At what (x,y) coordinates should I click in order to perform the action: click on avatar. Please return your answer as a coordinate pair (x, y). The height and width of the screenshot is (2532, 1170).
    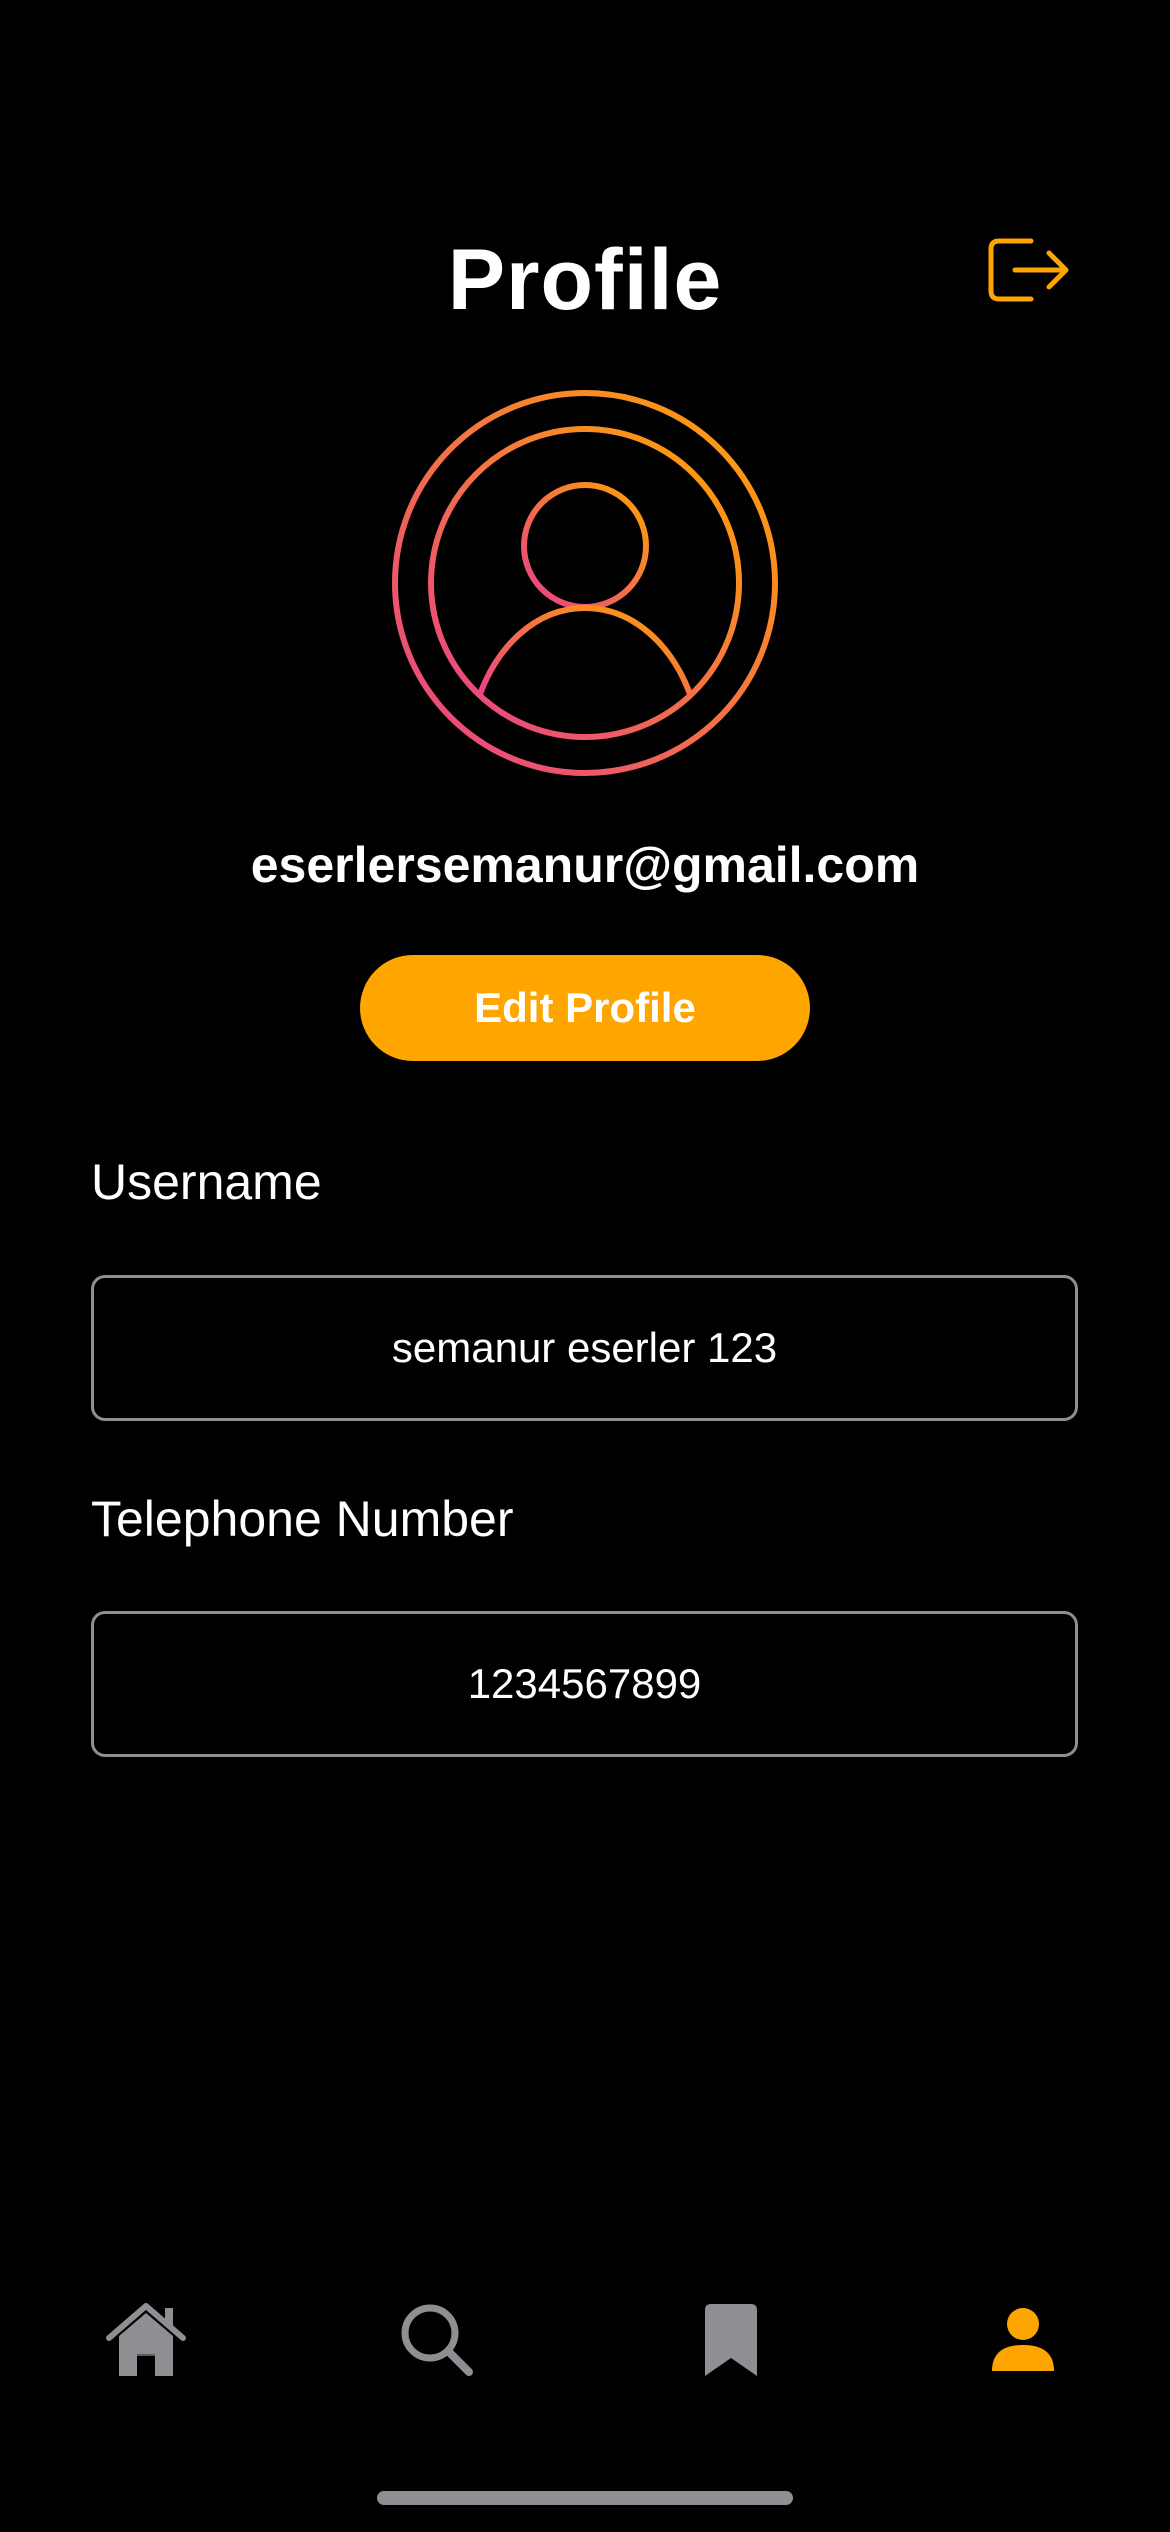
    Looking at the image, I should click on (585, 583).